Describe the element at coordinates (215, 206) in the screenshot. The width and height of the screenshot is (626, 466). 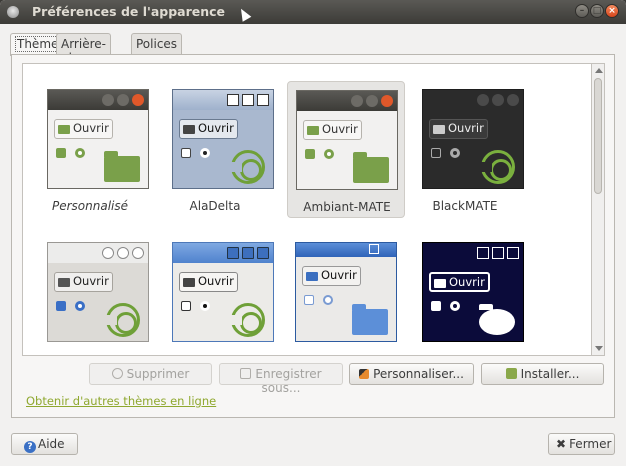
I see `theme-name: AlaDelta` at that location.